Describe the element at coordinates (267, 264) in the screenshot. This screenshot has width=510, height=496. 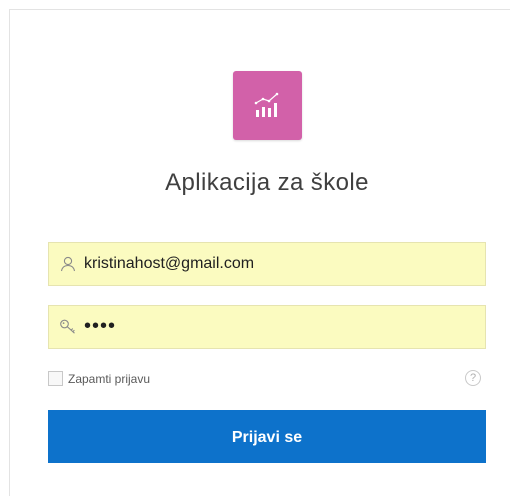
I see `email-field: kristinahost@gmail.com` at that location.